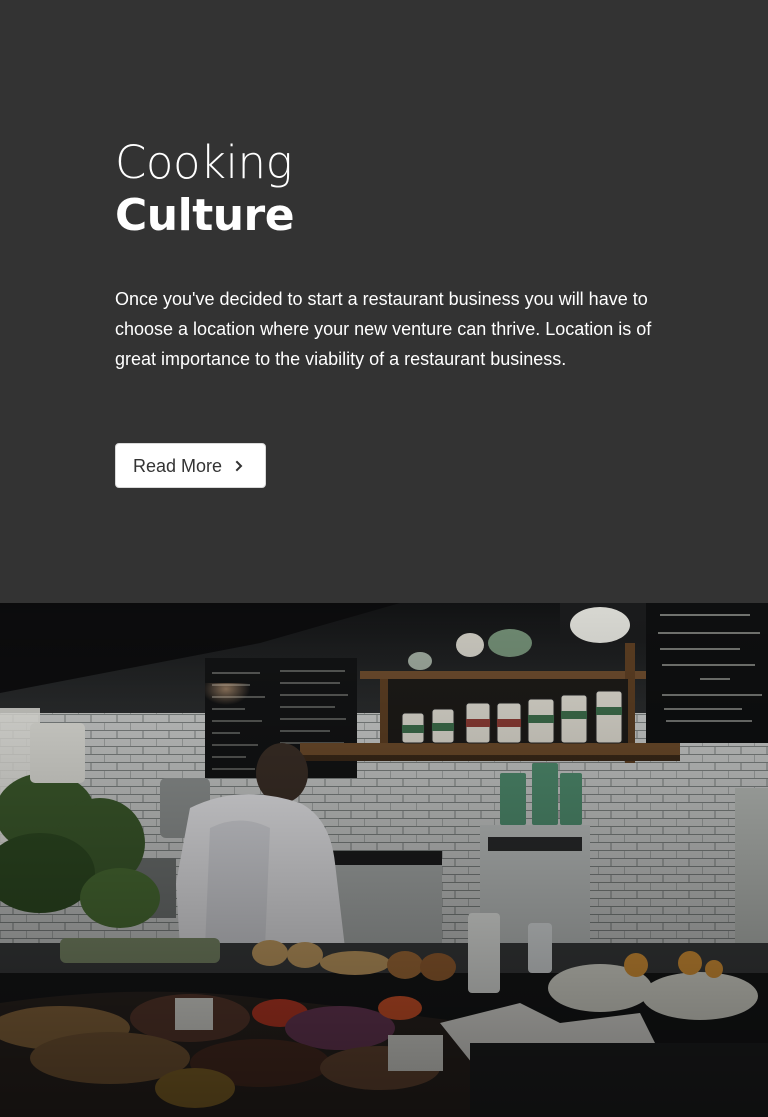  What do you see at coordinates (205, 215) in the screenshot?
I see `heading-line-2: Culture` at bounding box center [205, 215].